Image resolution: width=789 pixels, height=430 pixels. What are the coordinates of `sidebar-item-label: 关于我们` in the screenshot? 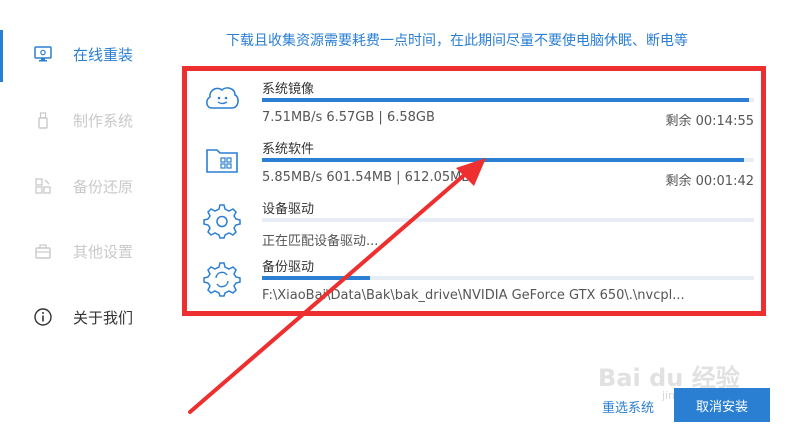 It's located at (103, 317).